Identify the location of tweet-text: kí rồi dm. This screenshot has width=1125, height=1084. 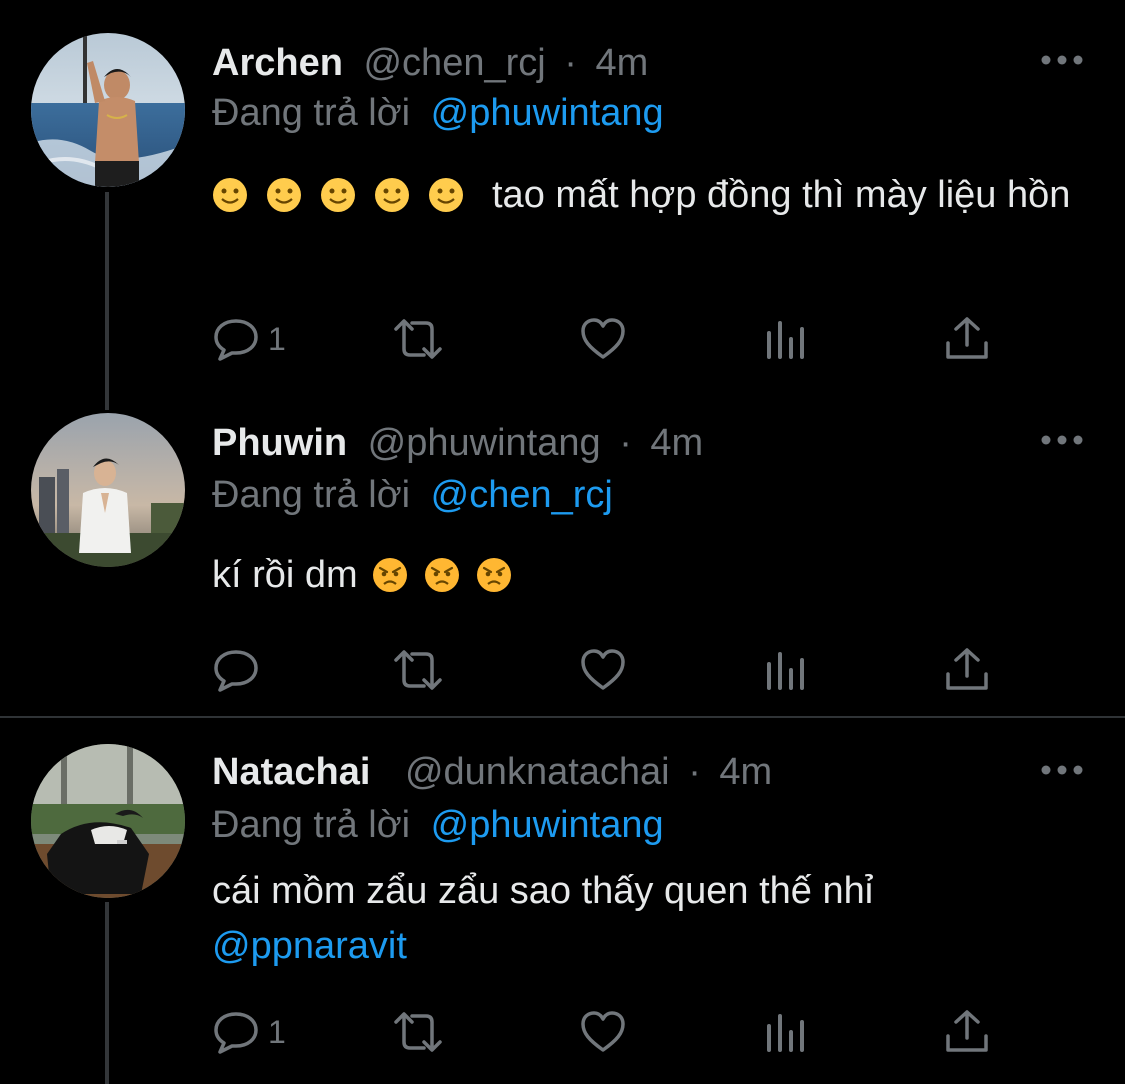
(652, 575).